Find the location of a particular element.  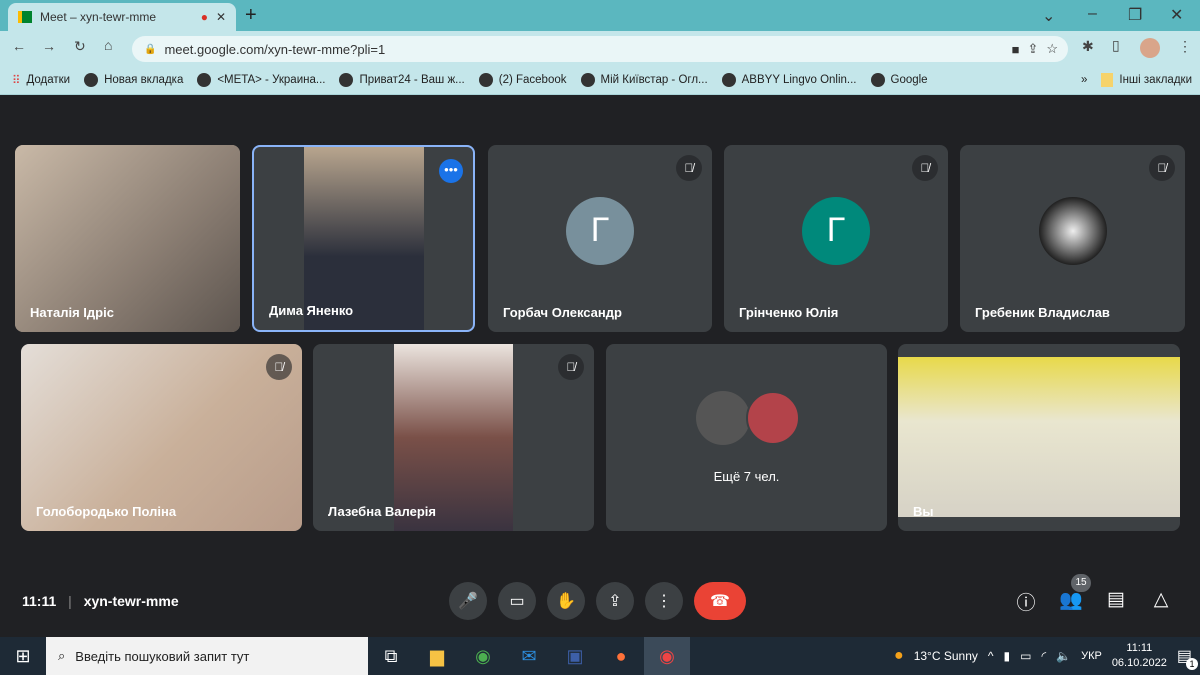

windows-start-icon: ⊞ is located at coordinates (23, 656).